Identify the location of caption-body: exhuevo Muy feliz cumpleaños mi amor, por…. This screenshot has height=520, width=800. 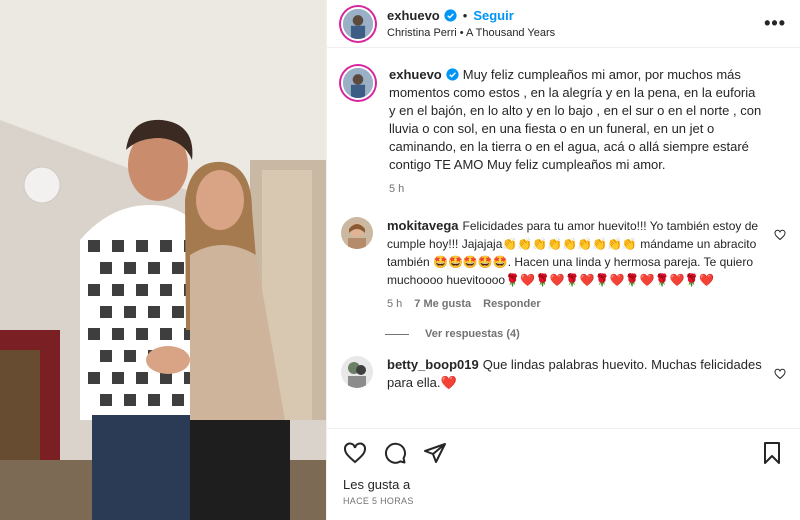
(587, 130).